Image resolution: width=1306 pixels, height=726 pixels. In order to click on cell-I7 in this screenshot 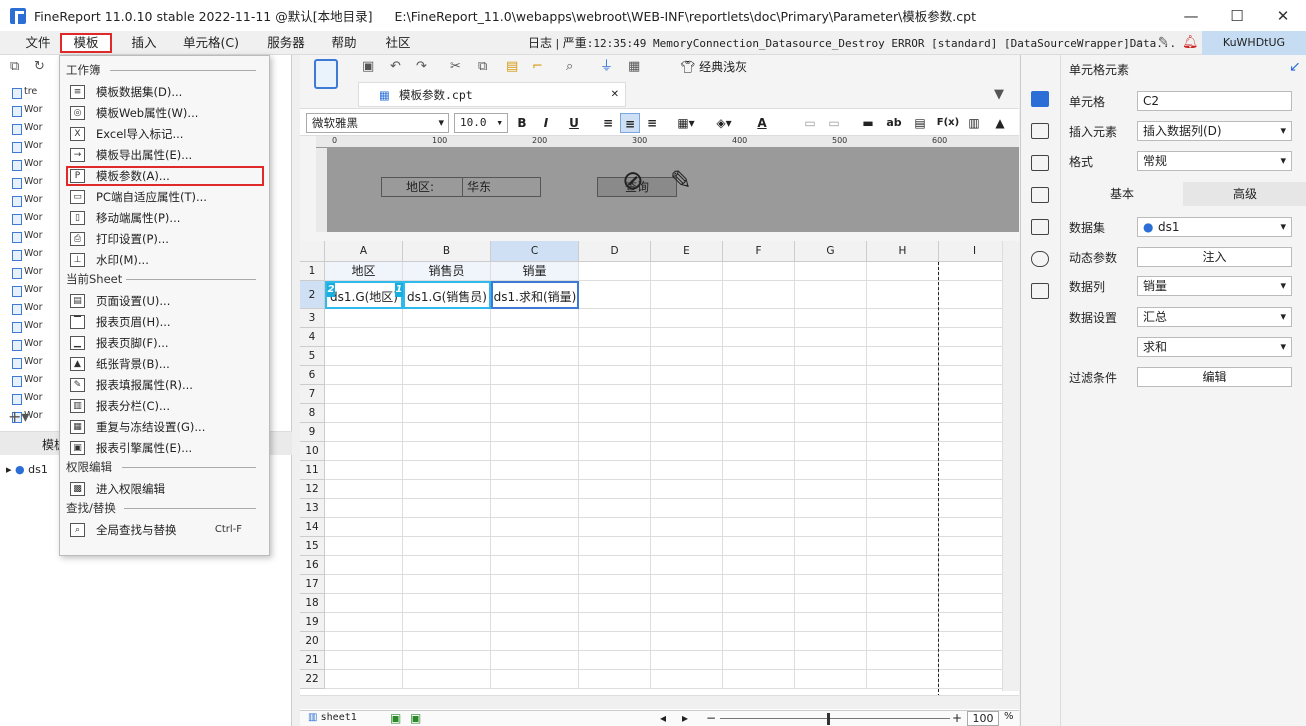, I will do `click(975, 394)`.